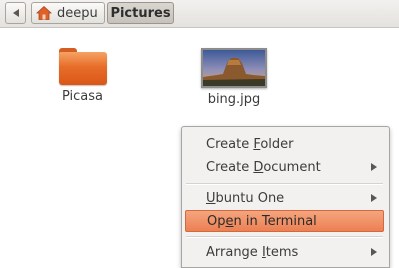 The image size is (399, 268). I want to click on menu-item-ubuntu-one: Ubuntu One, so click(284, 198).